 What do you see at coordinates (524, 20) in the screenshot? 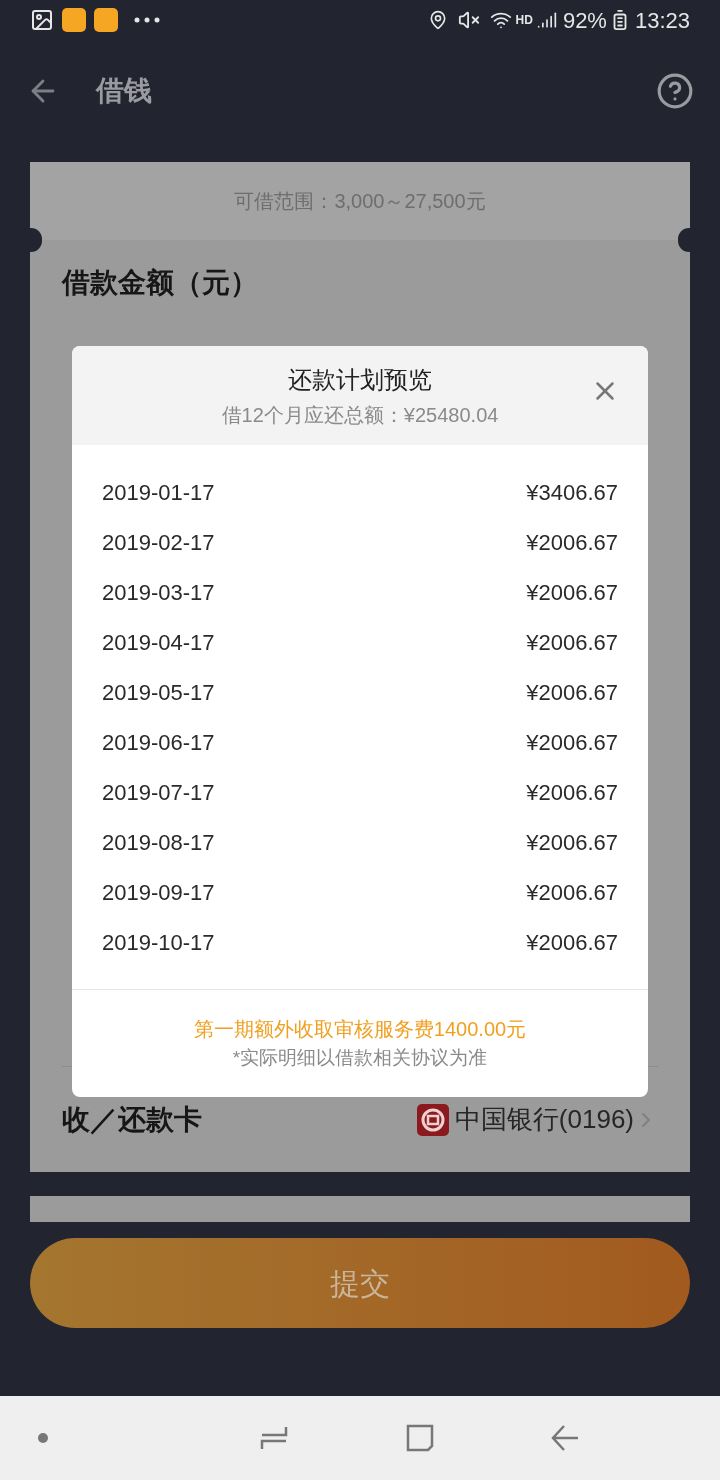
I see `network-label: HD` at bounding box center [524, 20].